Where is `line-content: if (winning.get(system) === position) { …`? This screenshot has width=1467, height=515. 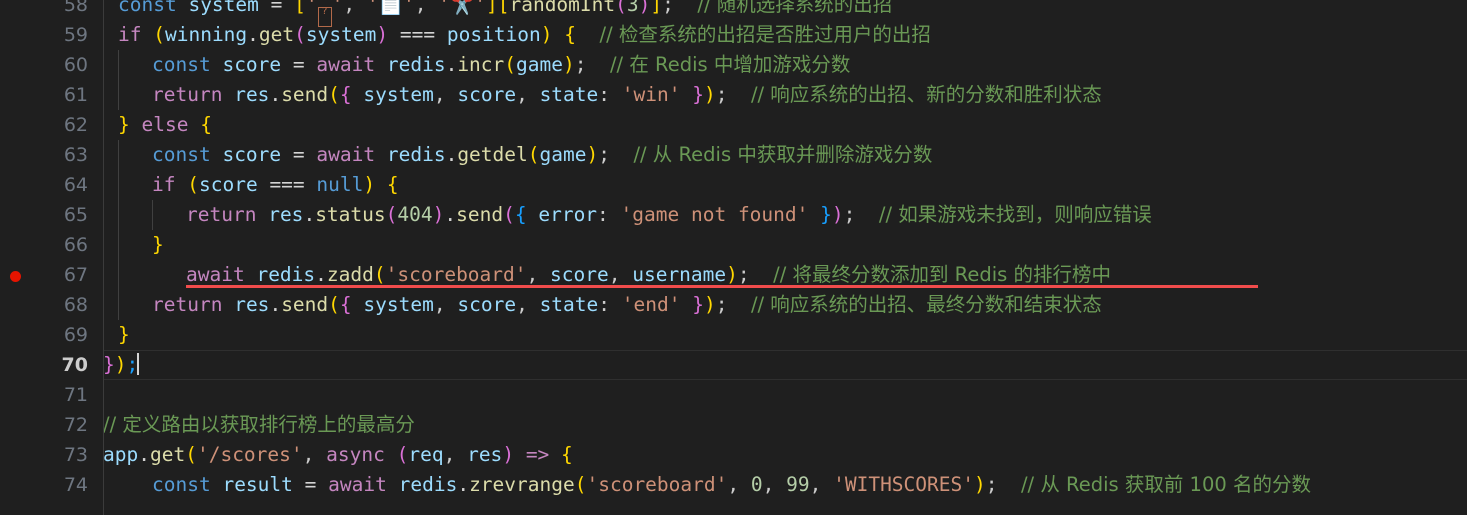
line-content: if (winning.get(system) === position) { … is located at coordinates (524, 35).